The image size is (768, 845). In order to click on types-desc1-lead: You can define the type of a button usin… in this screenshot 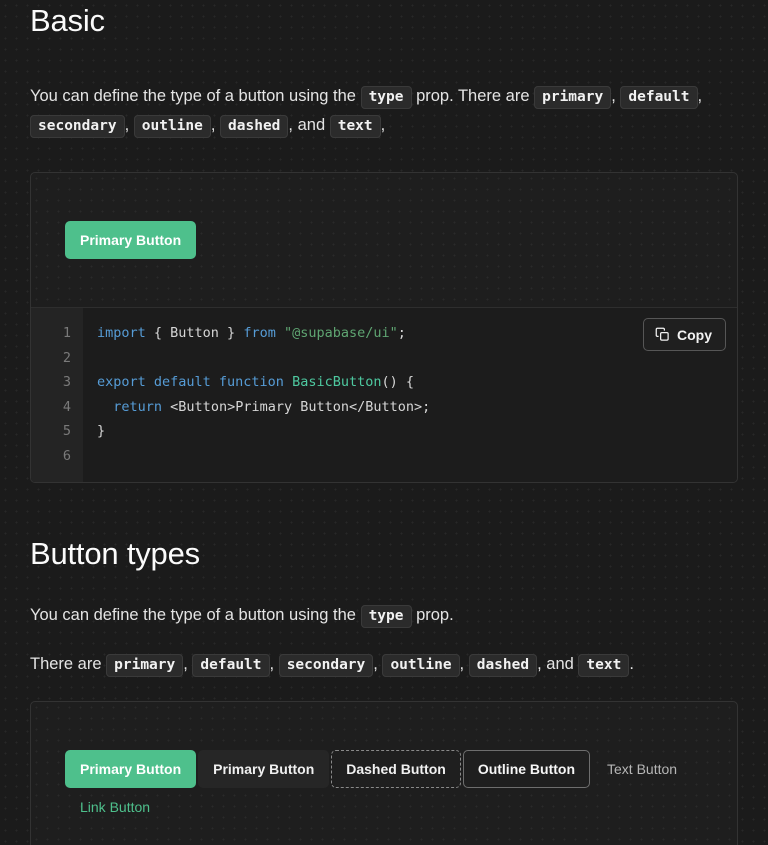, I will do `click(195, 614)`.